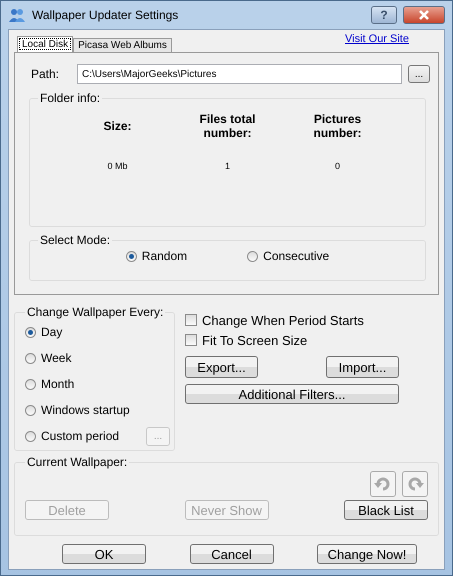 The height and width of the screenshot is (576, 453). Describe the element at coordinates (77, 462) in the screenshot. I see `group-title: Current Wallpaper:` at that location.